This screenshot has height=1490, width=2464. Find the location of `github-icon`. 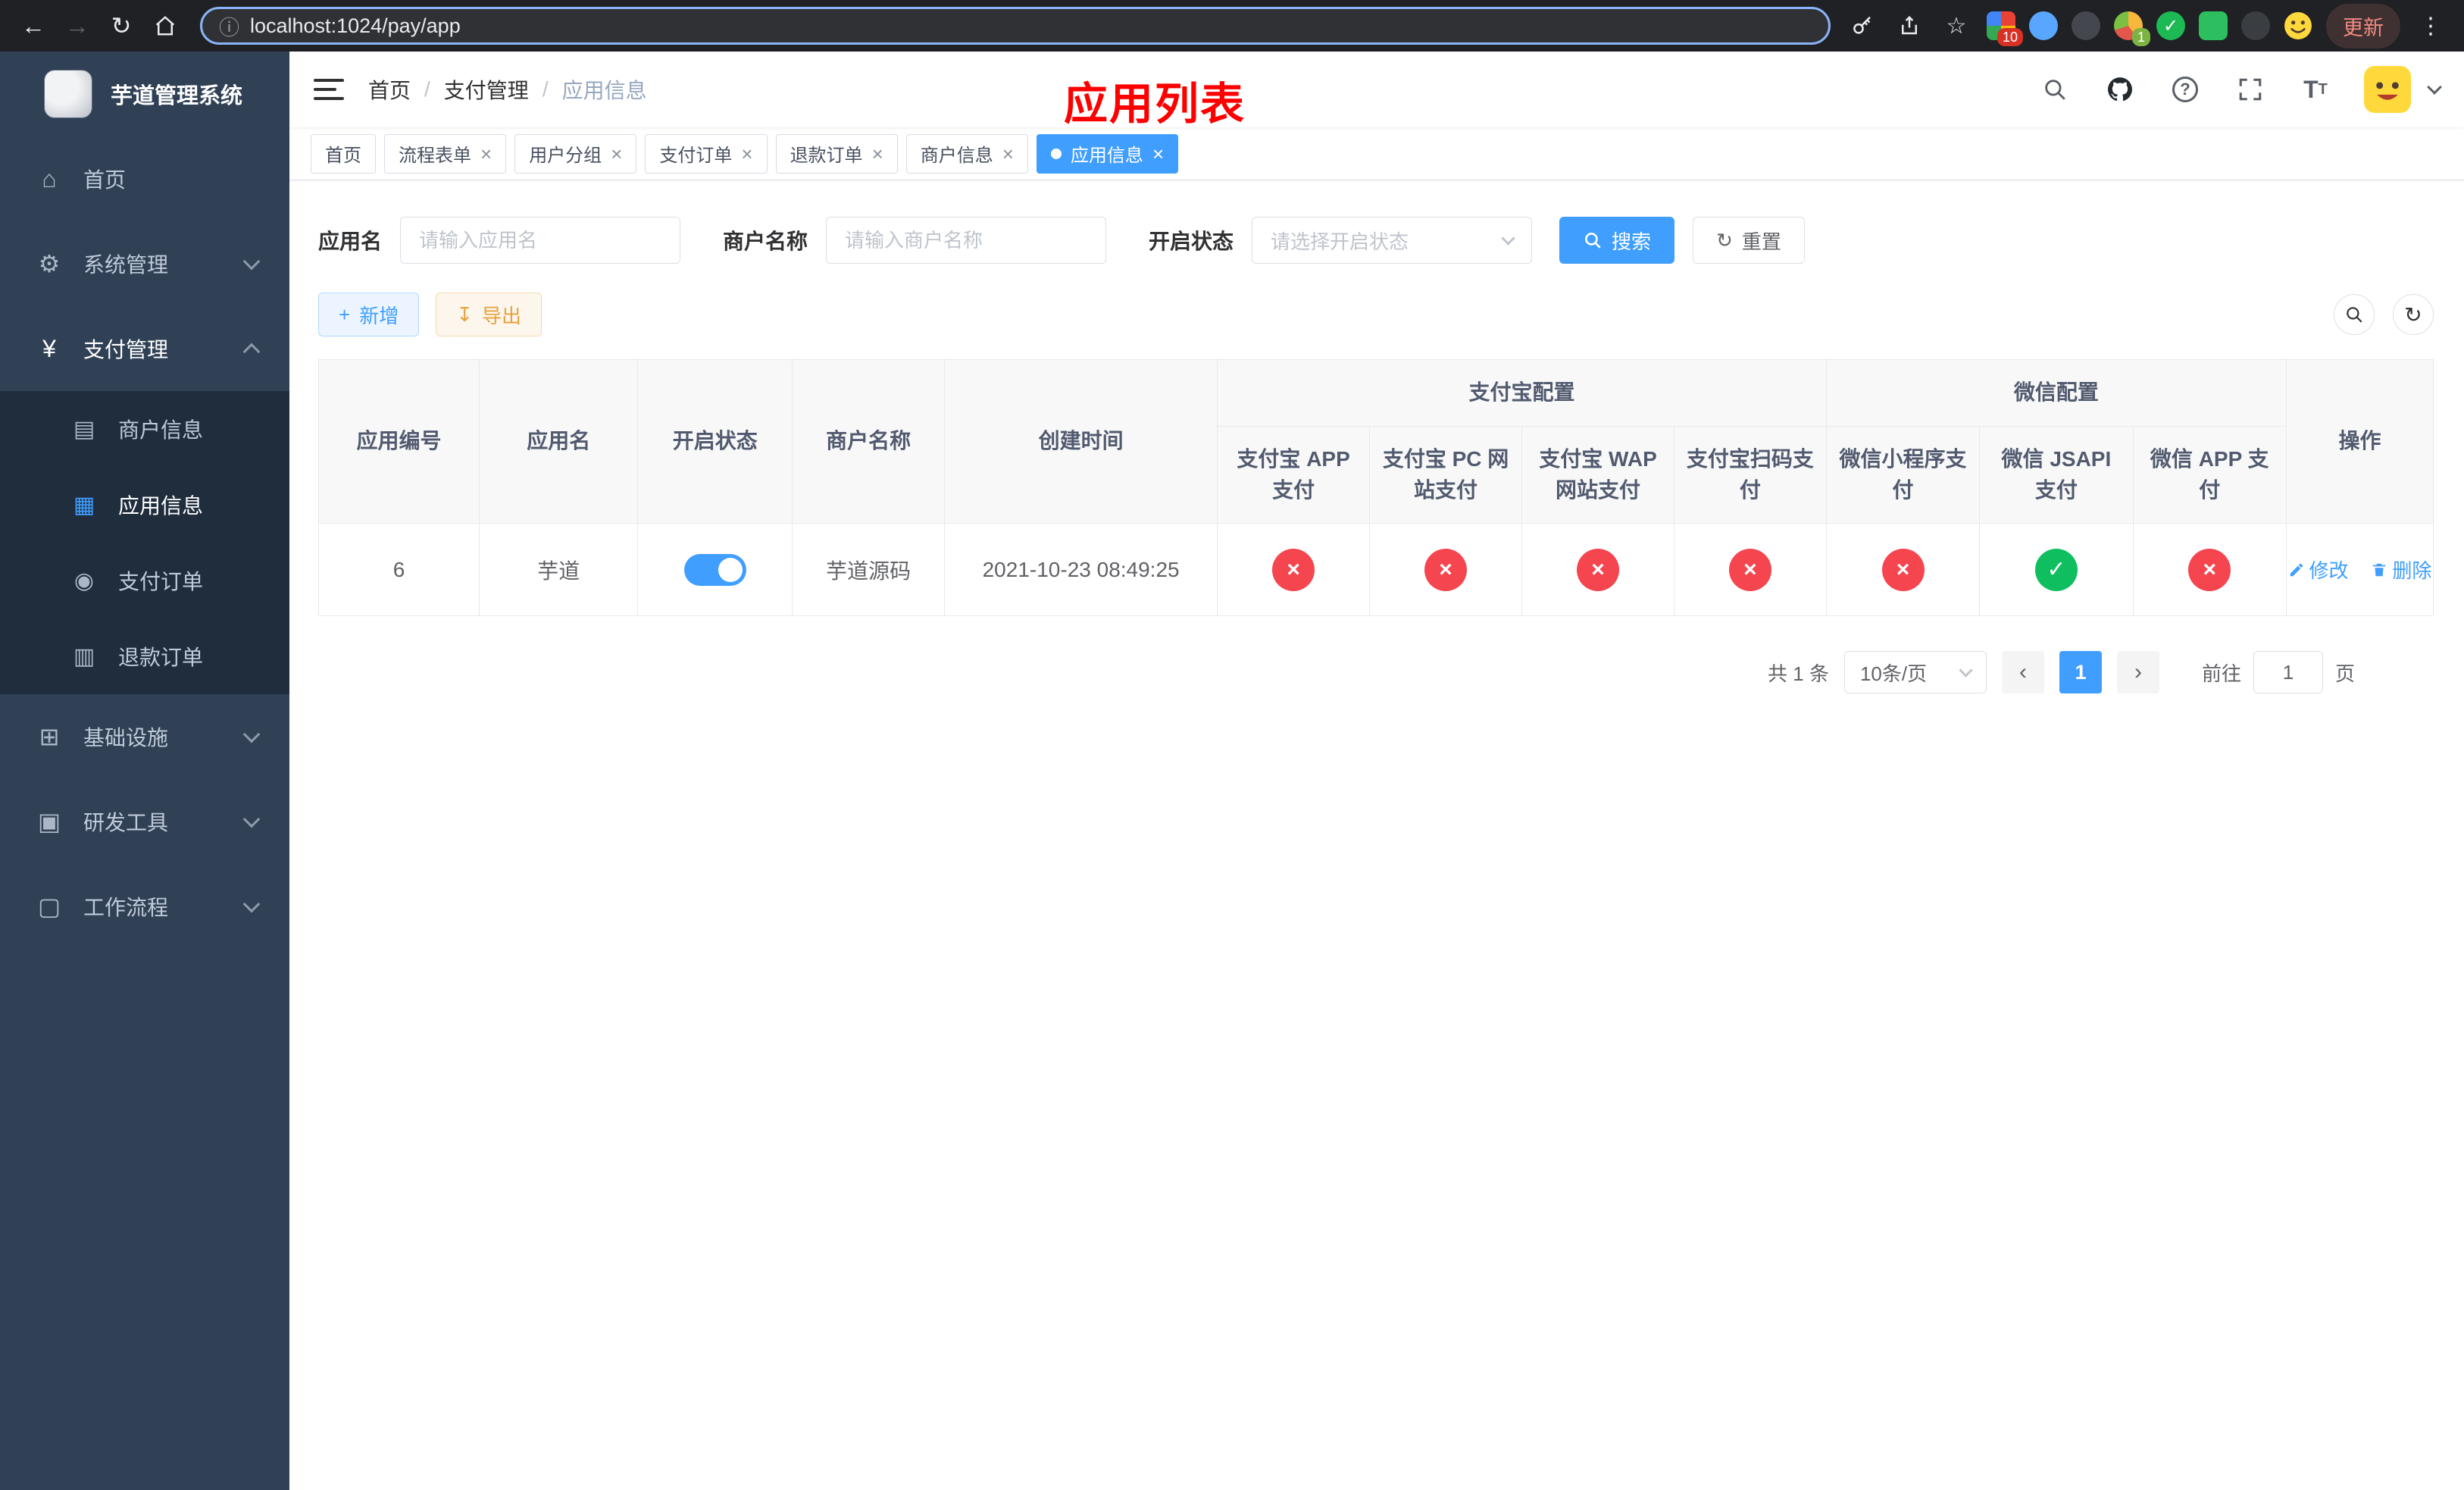

github-icon is located at coordinates (2120, 89).